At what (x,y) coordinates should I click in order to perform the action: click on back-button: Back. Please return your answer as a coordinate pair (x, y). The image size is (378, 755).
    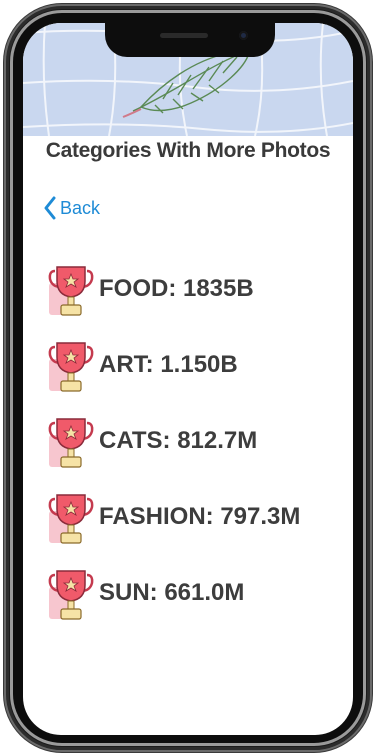
    Looking at the image, I should click on (71, 208).